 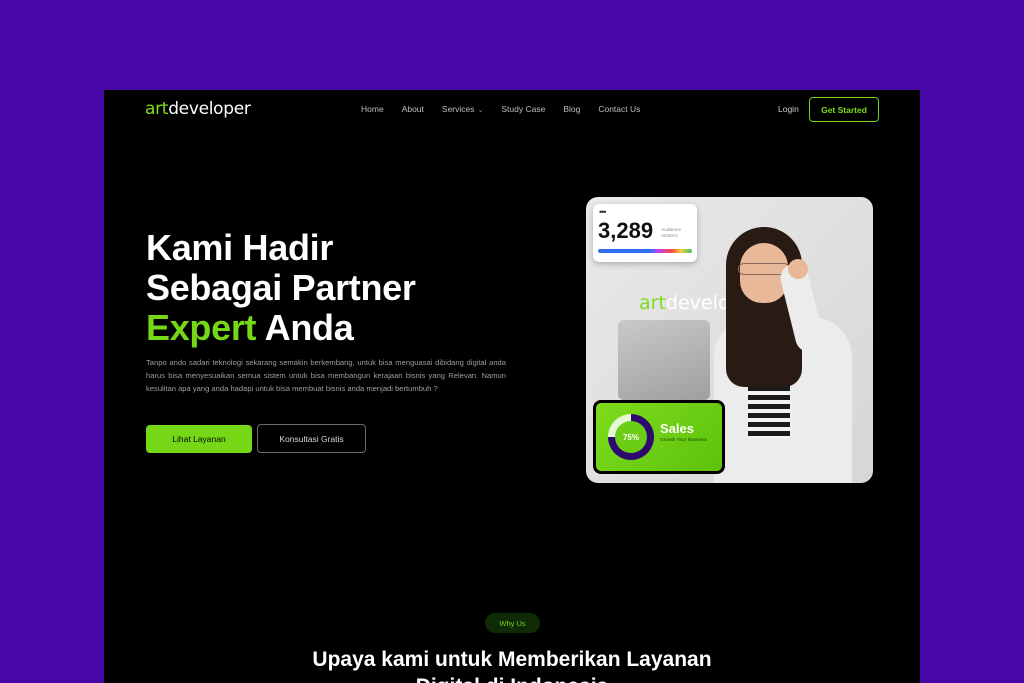 I want to click on nav-item-study-case: Study Case, so click(x=523, y=109).